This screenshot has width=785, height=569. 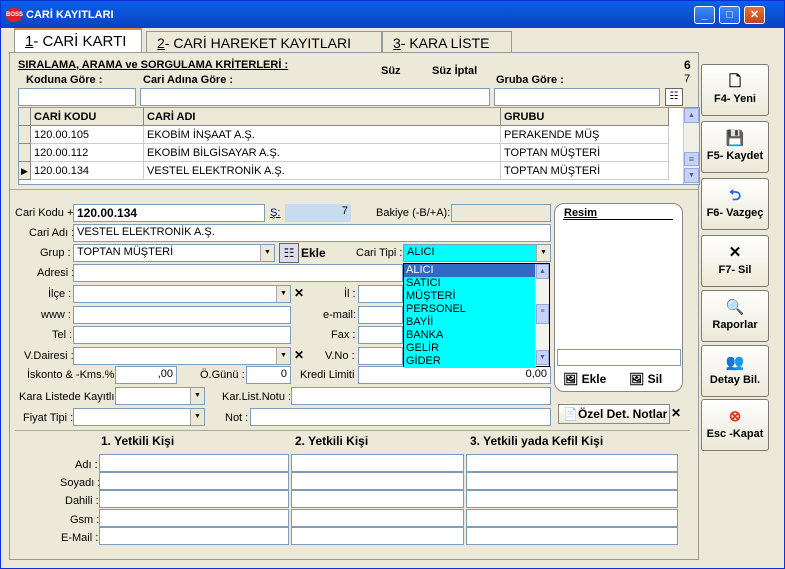 I want to click on delete-picture-icon: 🖼, so click(x=638, y=379).